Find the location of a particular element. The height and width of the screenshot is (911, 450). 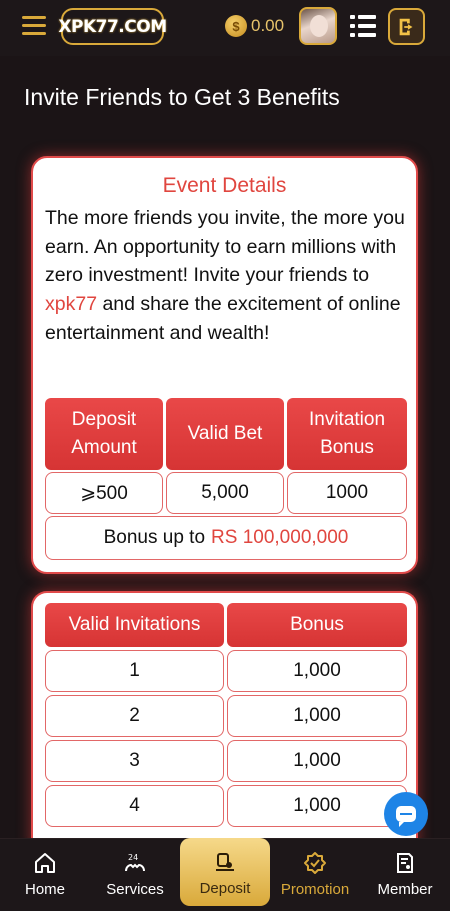

header-valid-bet: Valid Bet is located at coordinates (225, 434).